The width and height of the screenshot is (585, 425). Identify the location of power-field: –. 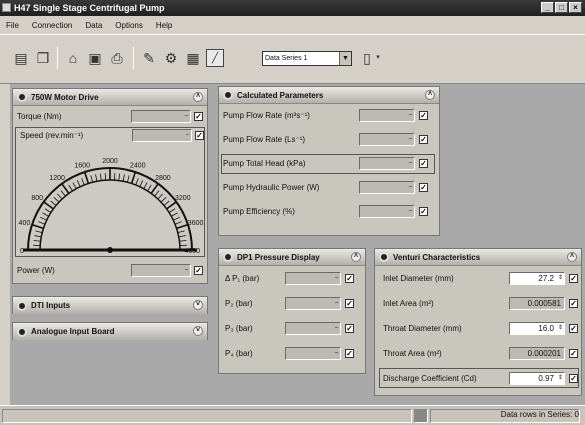
(161, 270).